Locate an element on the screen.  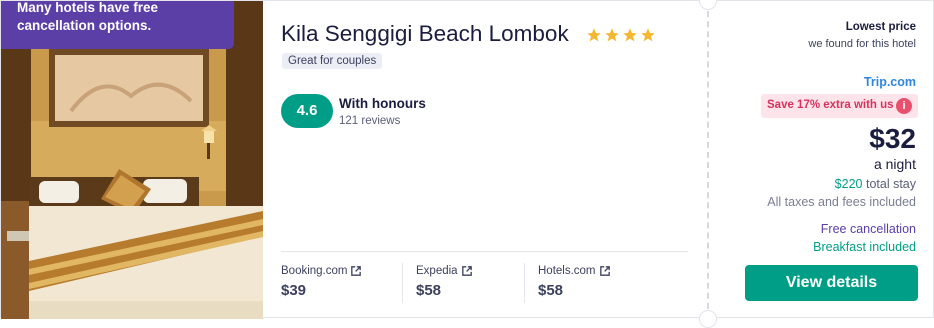
ota-hotels: Hotels.com $58 is located at coordinates (574, 282).